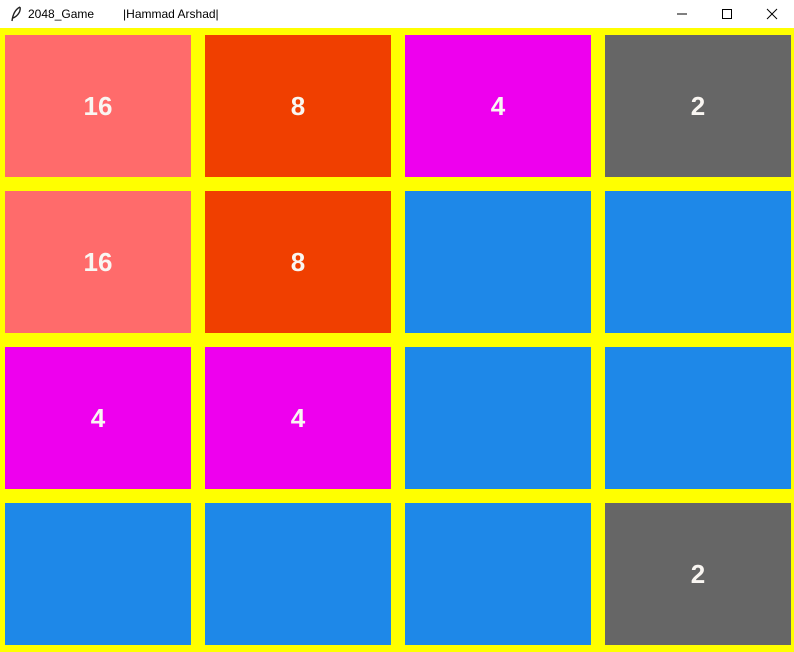 This screenshot has width=794, height=652. I want to click on window-subtitle: |Hammad Arshad|, so click(171, 14).